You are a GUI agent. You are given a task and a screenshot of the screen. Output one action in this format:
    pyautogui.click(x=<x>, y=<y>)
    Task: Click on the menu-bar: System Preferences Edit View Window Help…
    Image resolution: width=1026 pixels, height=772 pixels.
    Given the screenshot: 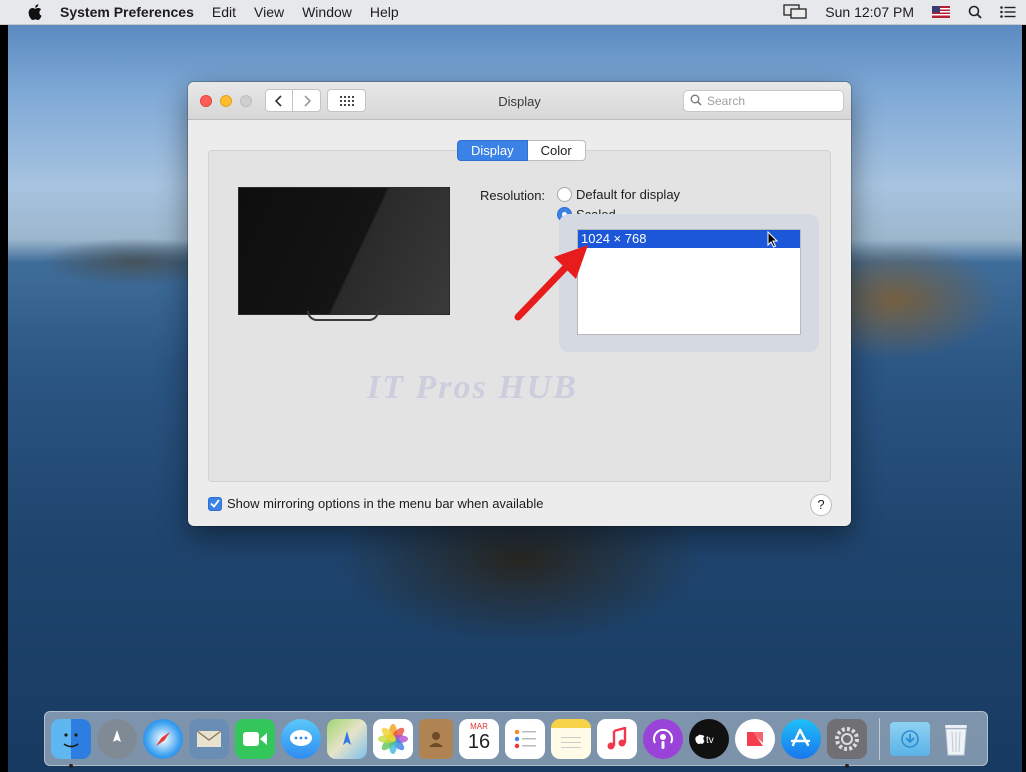 What is the action you would take?
    pyautogui.click(x=513, y=12)
    